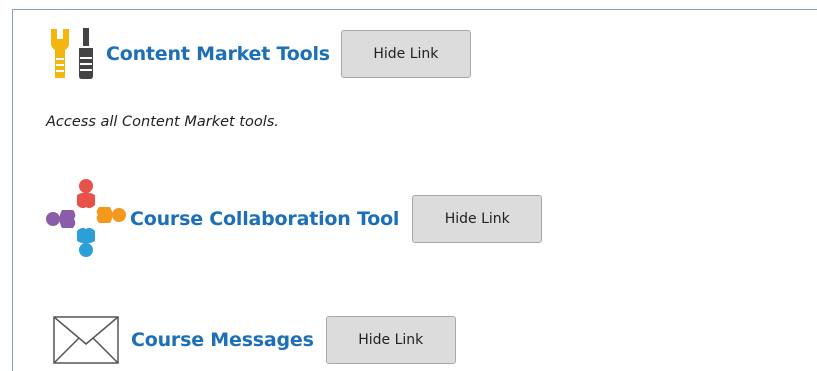 The width and height of the screenshot is (817, 371). What do you see at coordinates (222, 340) in the screenshot?
I see `course-messages-link: Course Messages` at bounding box center [222, 340].